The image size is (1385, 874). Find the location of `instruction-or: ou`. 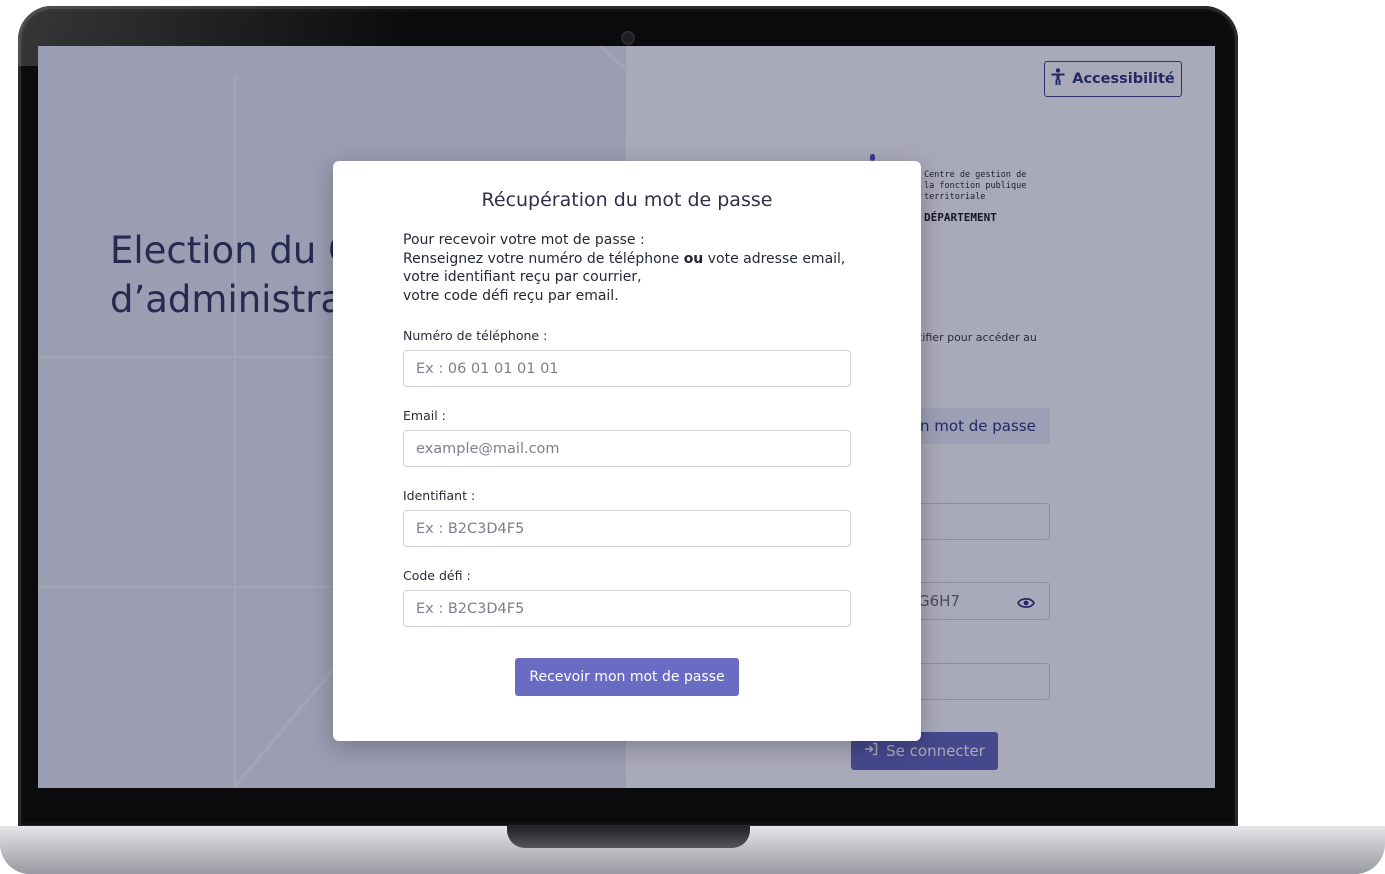

instruction-or: ou is located at coordinates (693, 258).